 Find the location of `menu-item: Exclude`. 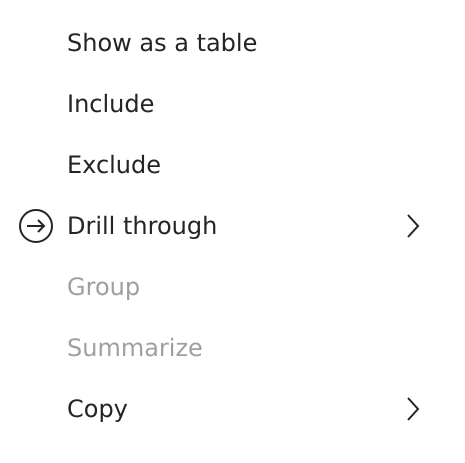

menu-item: Exclude is located at coordinates (220, 164).